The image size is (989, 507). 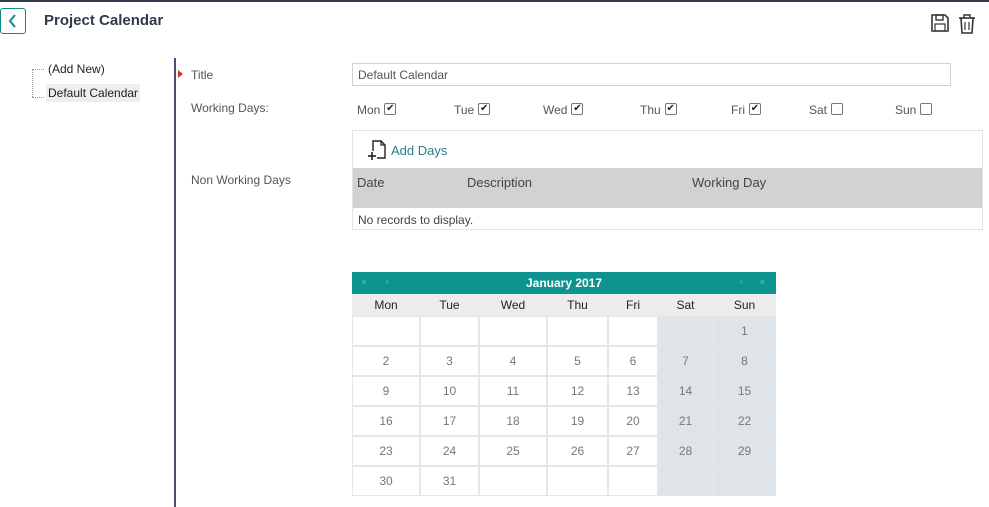 I want to click on calendar-day-31: 31, so click(x=449, y=481).